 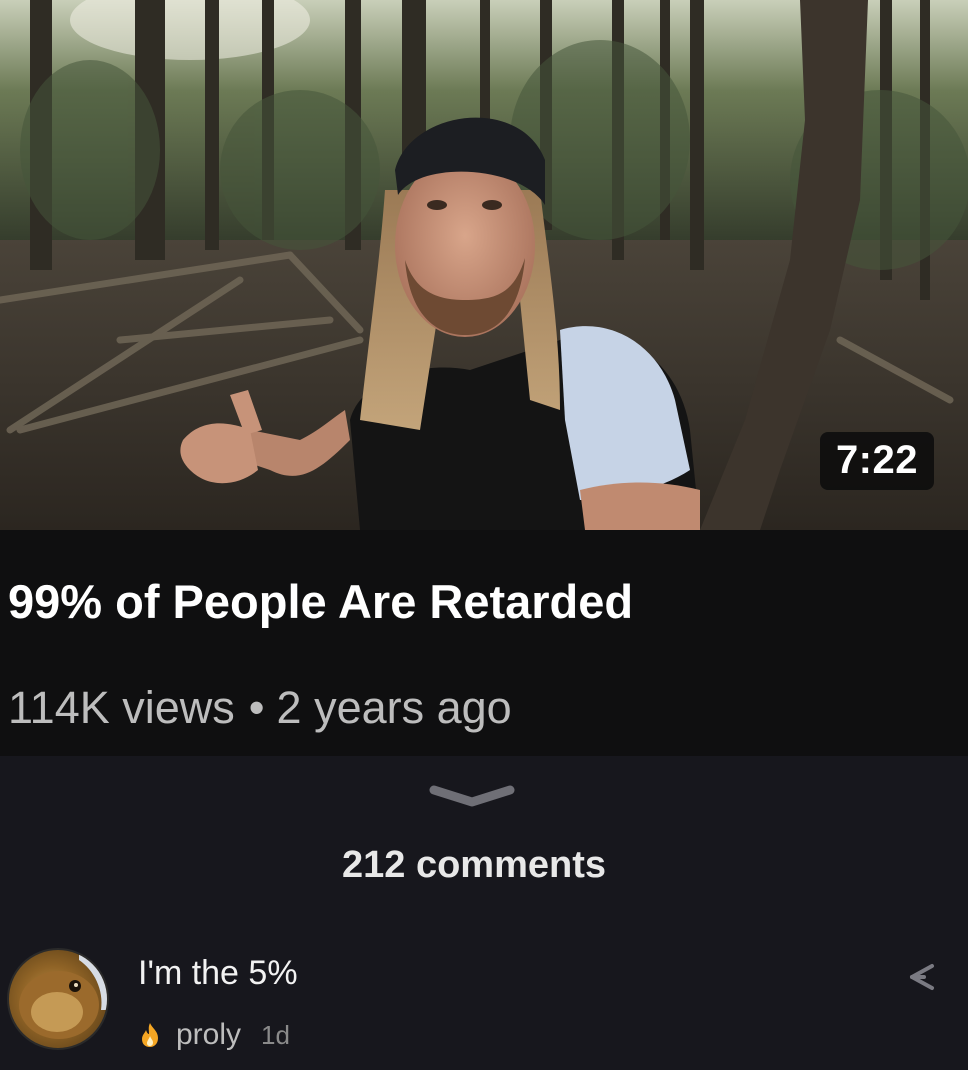 What do you see at coordinates (218, 973) in the screenshot?
I see `comment-text: I'm the 5%` at bounding box center [218, 973].